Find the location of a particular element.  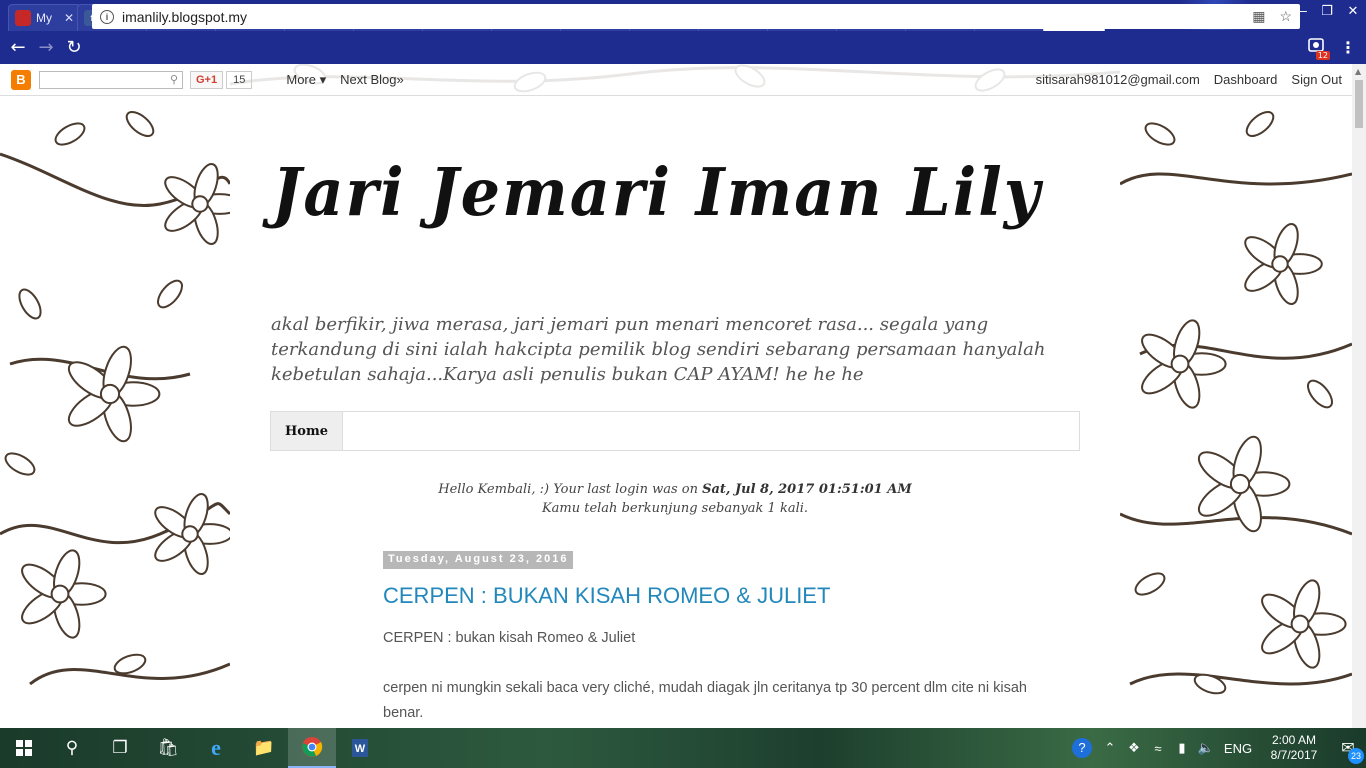

close-tab-icon: ✕ is located at coordinates (69, 18).